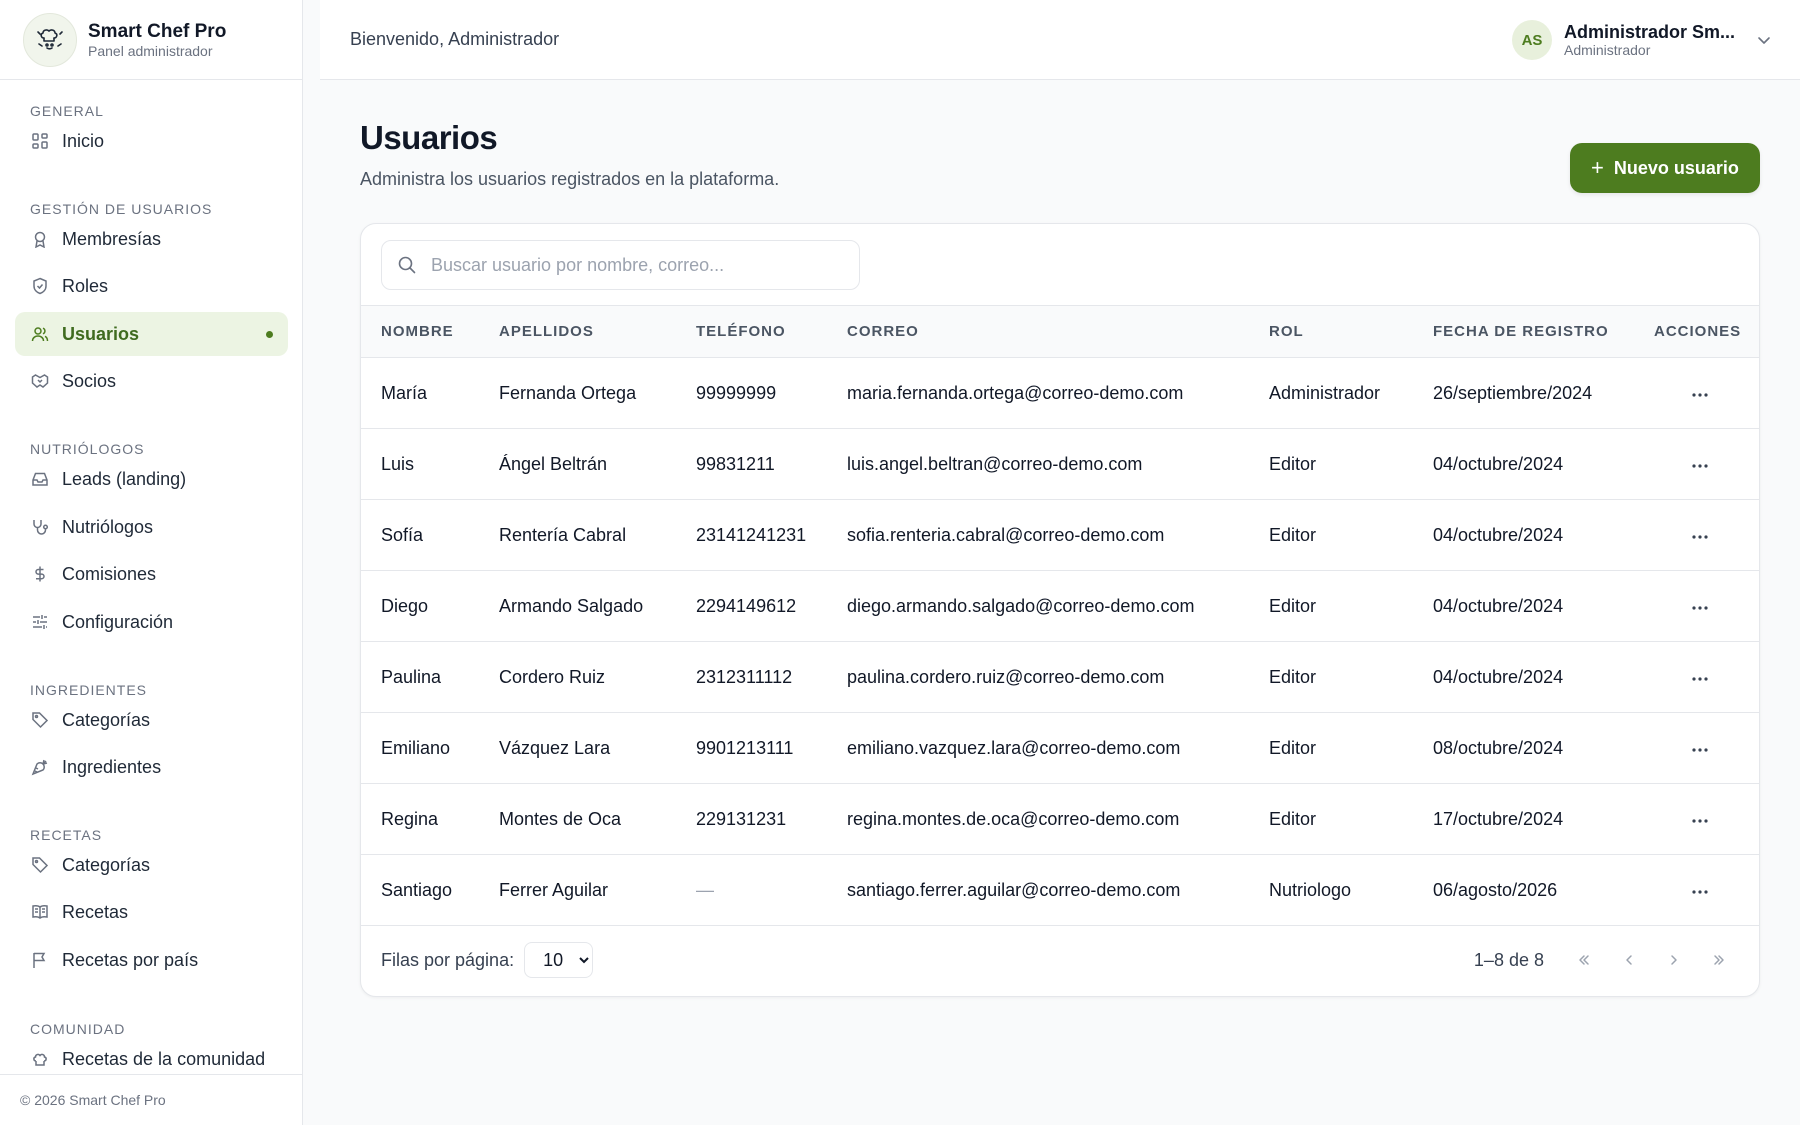 The width and height of the screenshot is (1800, 1125). What do you see at coordinates (420, 535) in the screenshot?
I see `cell-nombre: Sofía` at bounding box center [420, 535].